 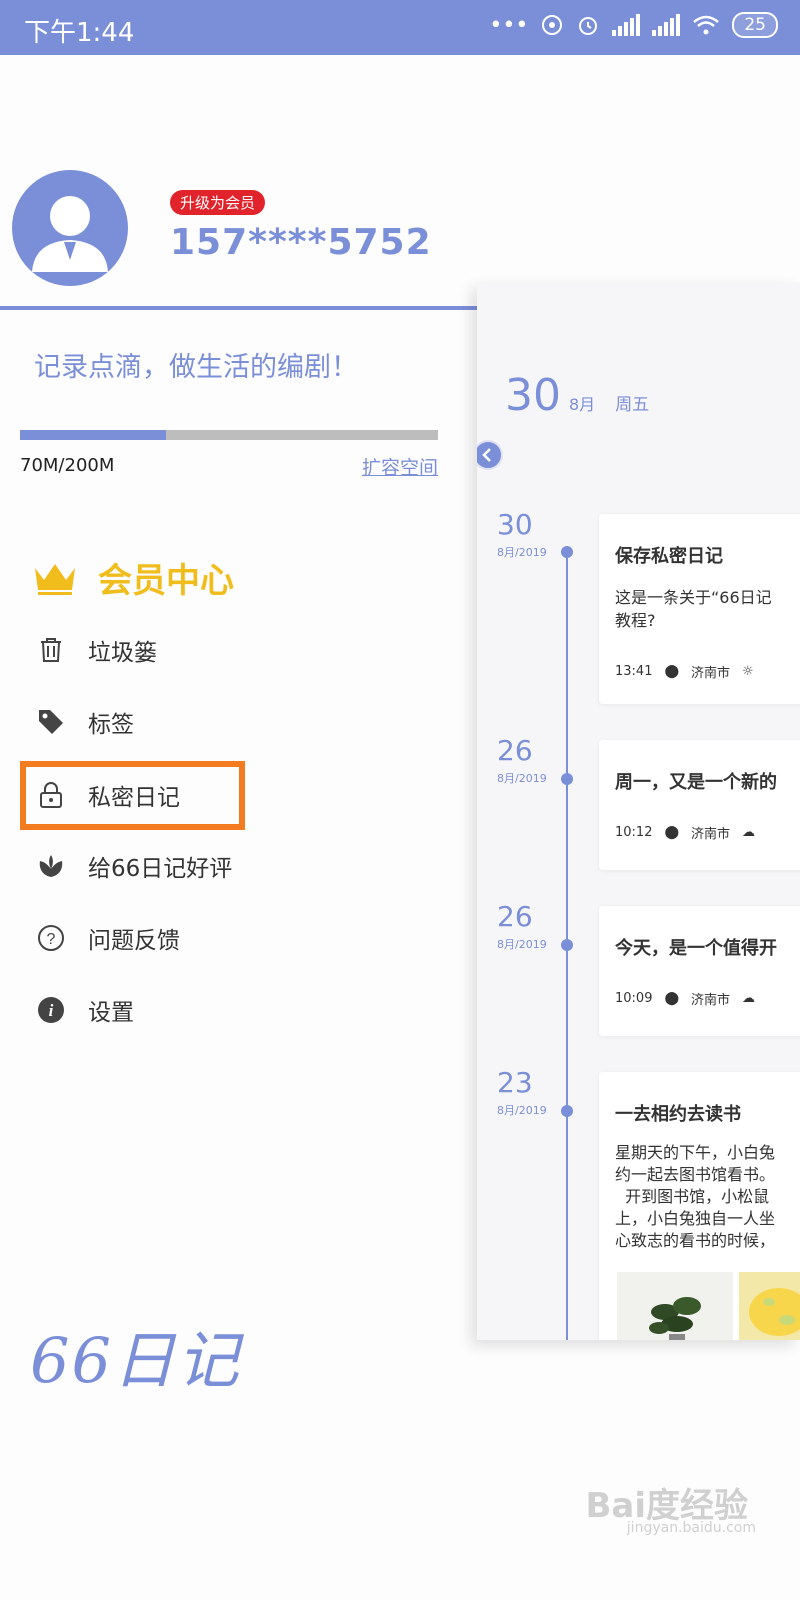 I want to click on diary-time: 10:09, so click(x=634, y=998).